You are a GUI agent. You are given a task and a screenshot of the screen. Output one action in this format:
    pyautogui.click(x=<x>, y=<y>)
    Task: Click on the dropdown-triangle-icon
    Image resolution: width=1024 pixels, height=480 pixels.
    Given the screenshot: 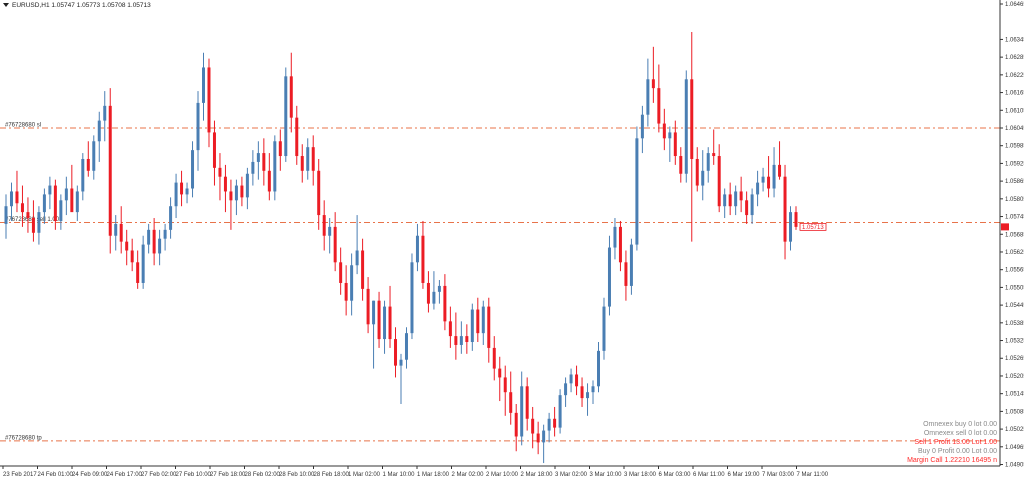 What is the action you would take?
    pyautogui.click(x=6, y=5)
    